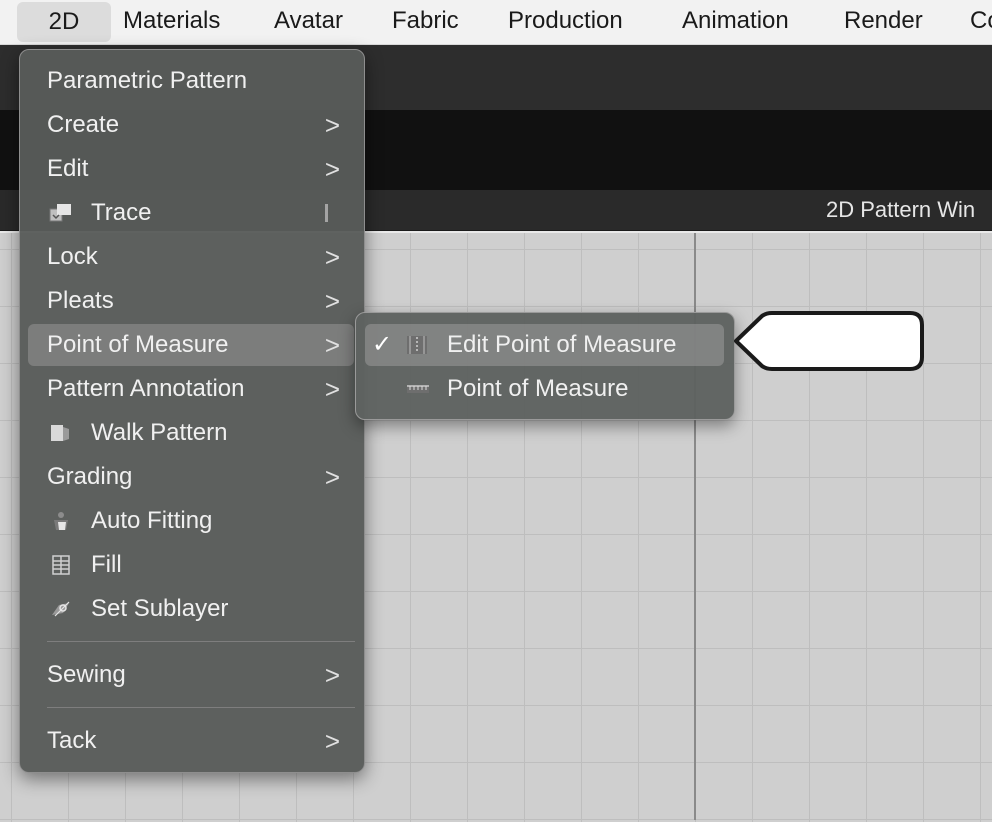  What do you see at coordinates (61, 565) in the screenshot?
I see `fill-icon` at bounding box center [61, 565].